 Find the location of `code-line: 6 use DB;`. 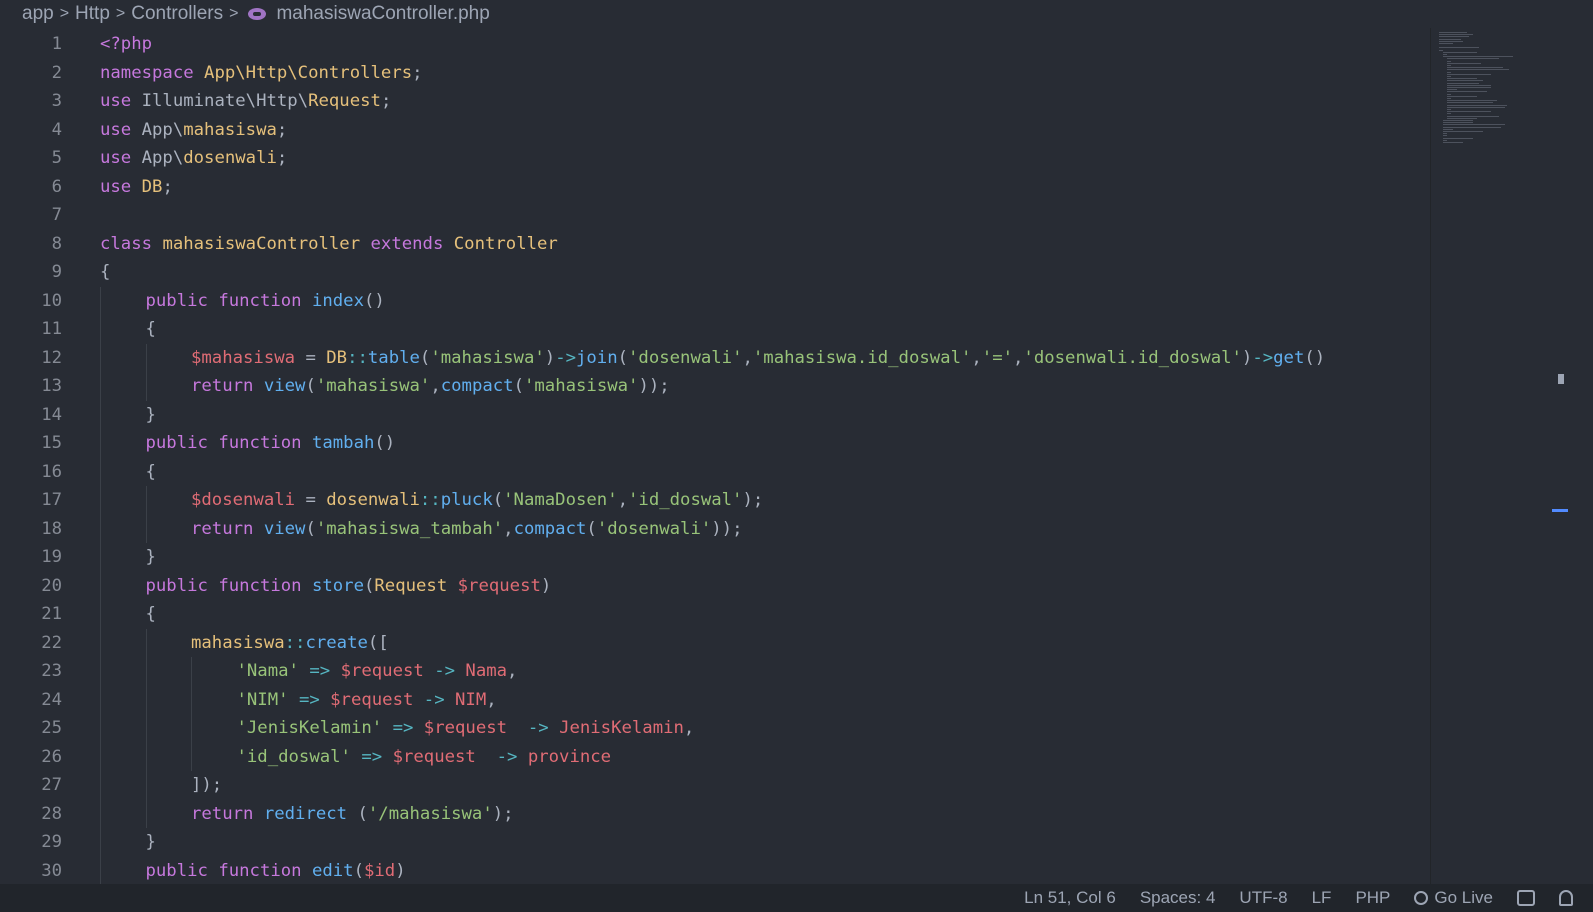

code-line: 6 use DB; is located at coordinates (725, 187).